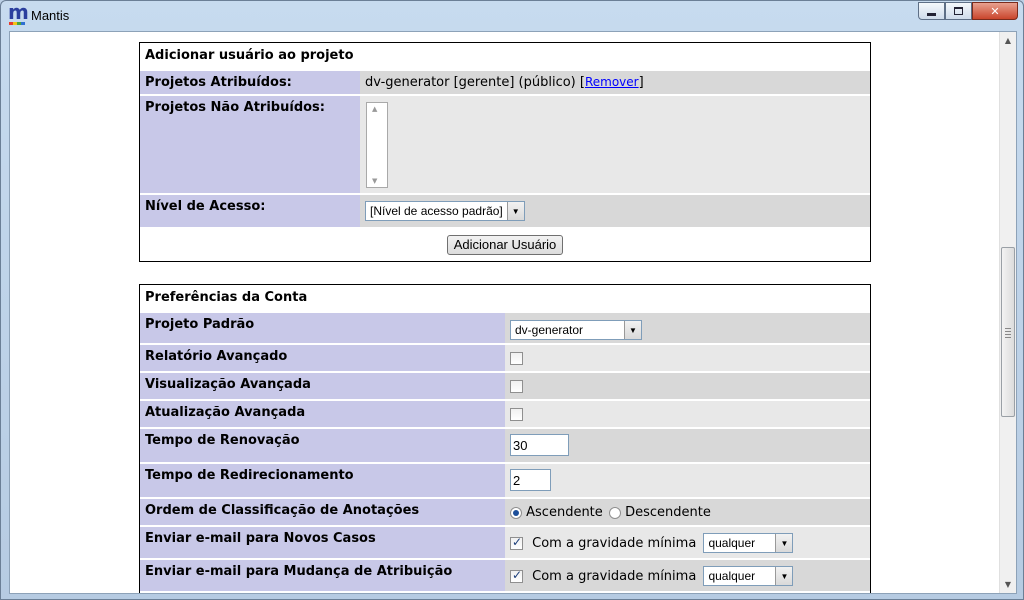 This screenshot has height=600, width=1024. What do you see at coordinates (436, 211) in the screenshot?
I see `access-level-selected: [Nível de acesso padrão]` at bounding box center [436, 211].